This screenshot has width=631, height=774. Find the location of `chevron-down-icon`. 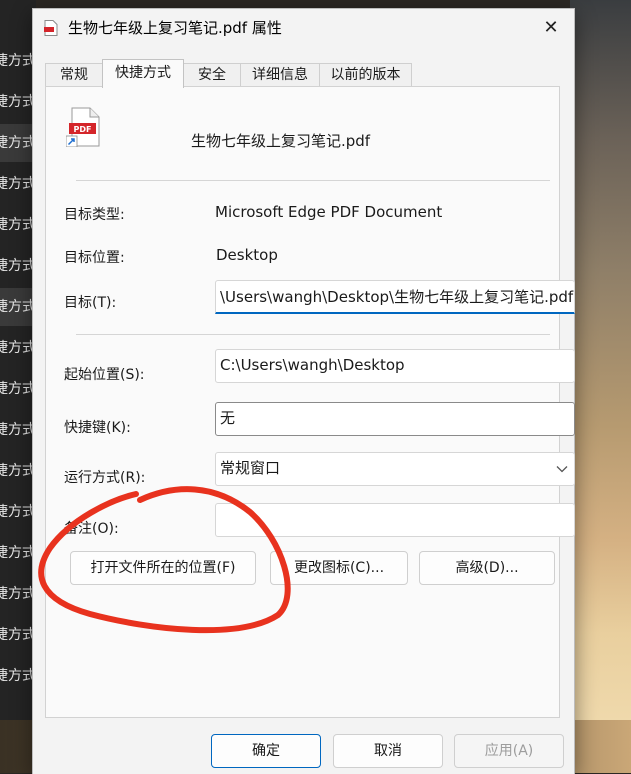

chevron-down-icon is located at coordinates (562, 469).